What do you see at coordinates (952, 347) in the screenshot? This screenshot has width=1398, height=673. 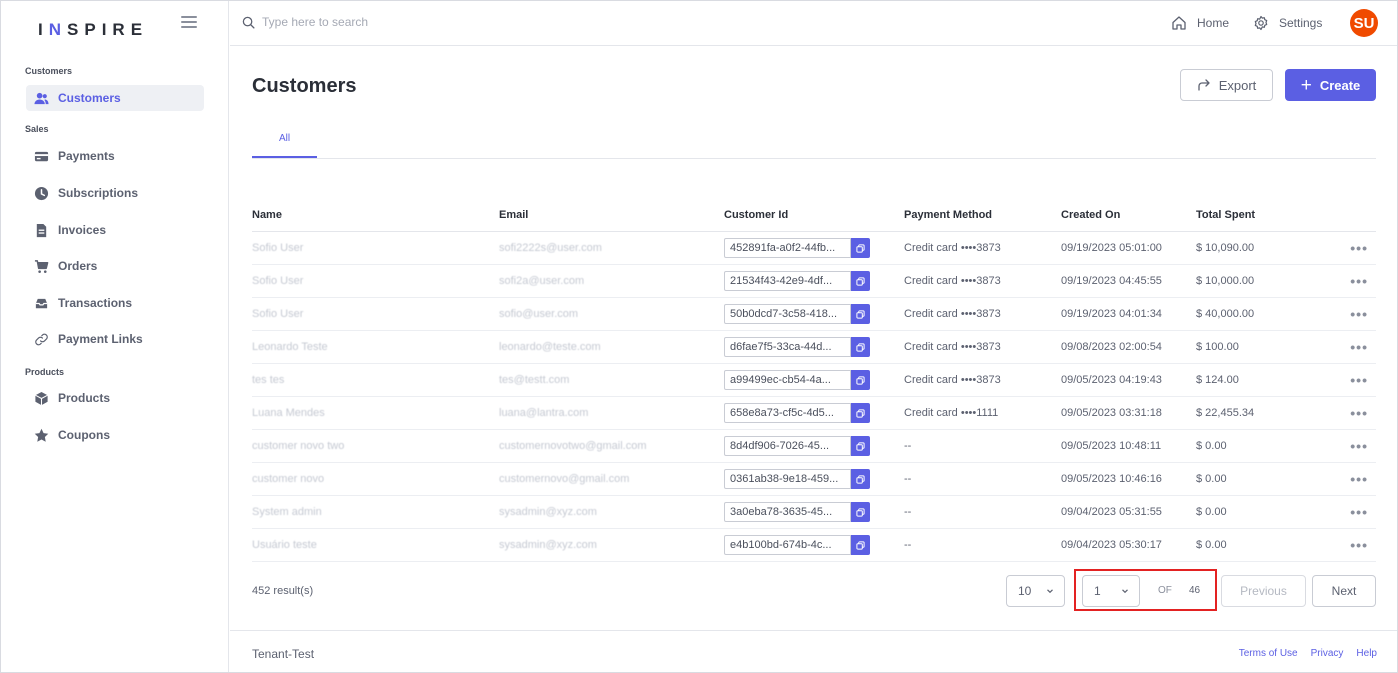 I see `payment-method: Credit card ••••3873` at bounding box center [952, 347].